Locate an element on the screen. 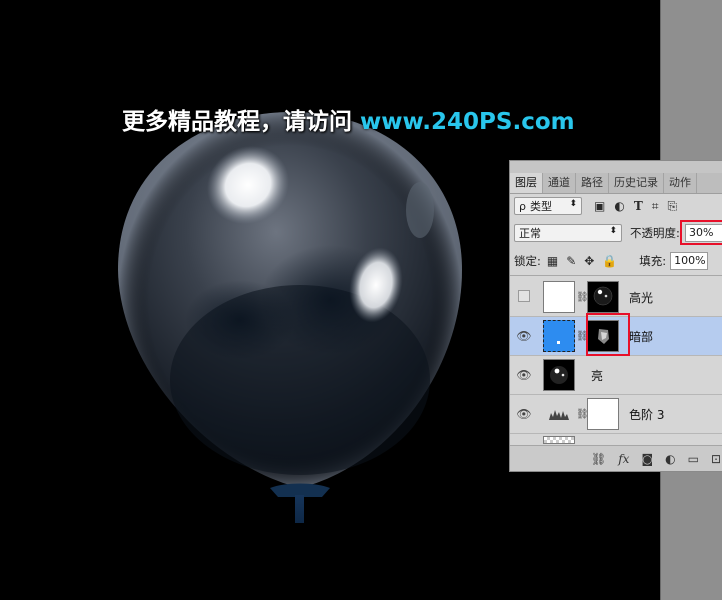 This screenshot has width=722, height=600. lock-icons: ▦ ✎ ✥ 🔒 is located at coordinates (582, 261).